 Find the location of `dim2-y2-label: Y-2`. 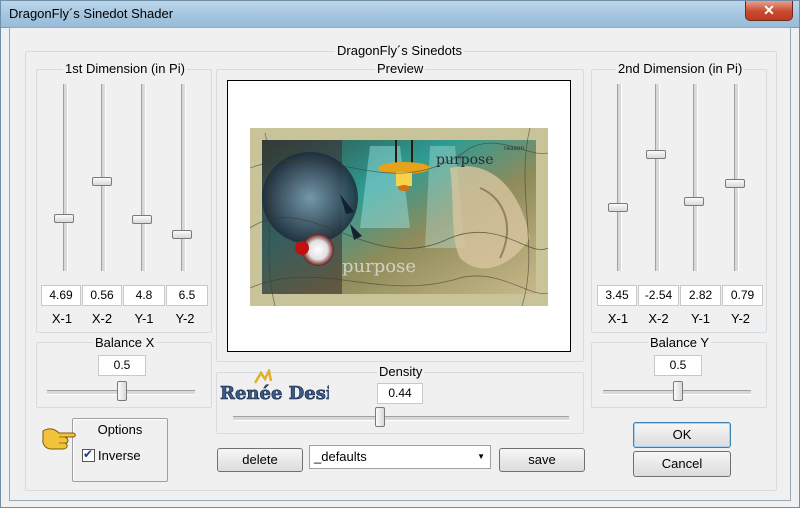

dim2-y2-label: Y-2 is located at coordinates (740, 318).